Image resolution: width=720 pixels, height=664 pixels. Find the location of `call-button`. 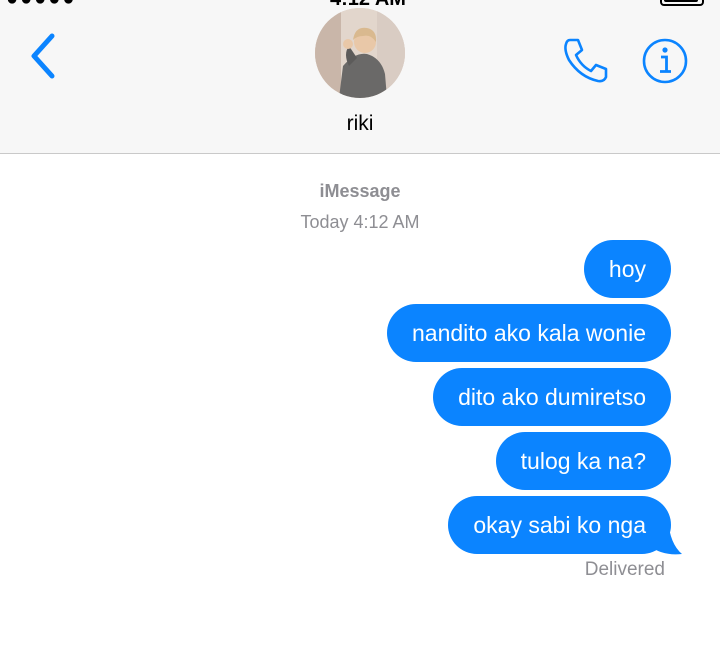

call-button is located at coordinates (586, 60).